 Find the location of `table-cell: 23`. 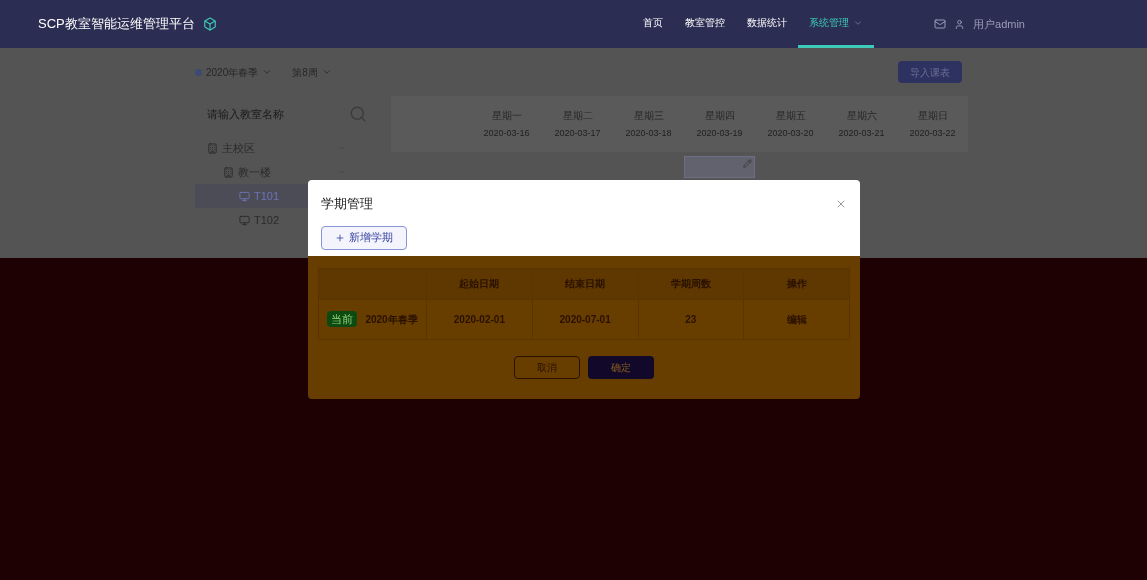

table-cell: 23 is located at coordinates (691, 319).